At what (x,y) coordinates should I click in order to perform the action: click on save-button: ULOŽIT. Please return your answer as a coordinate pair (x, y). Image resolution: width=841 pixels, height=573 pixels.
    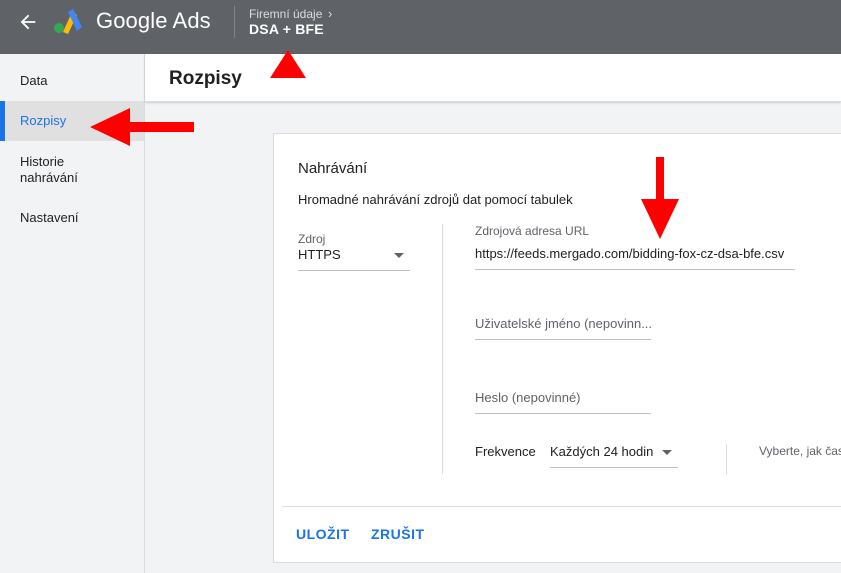
    Looking at the image, I should click on (323, 534).